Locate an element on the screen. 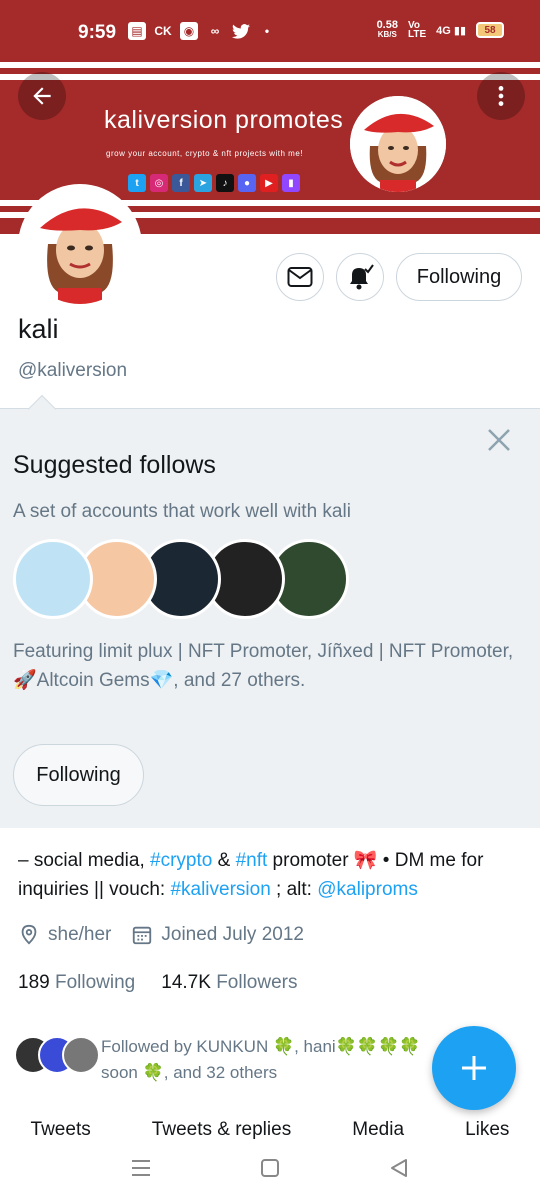  close-icon is located at coordinates (499, 440).